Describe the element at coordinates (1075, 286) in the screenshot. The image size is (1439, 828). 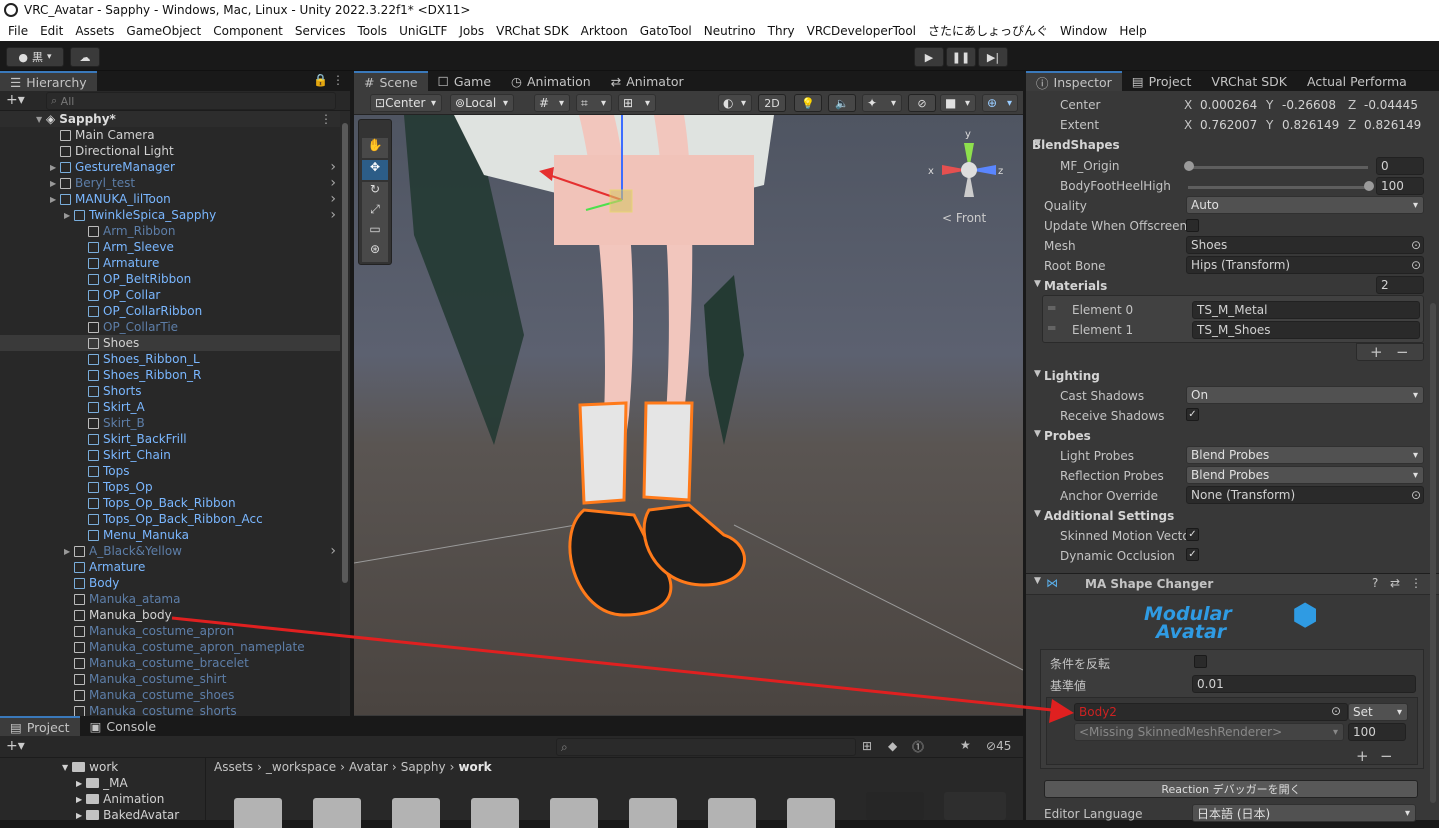
I see `materials-header: Materials` at that location.